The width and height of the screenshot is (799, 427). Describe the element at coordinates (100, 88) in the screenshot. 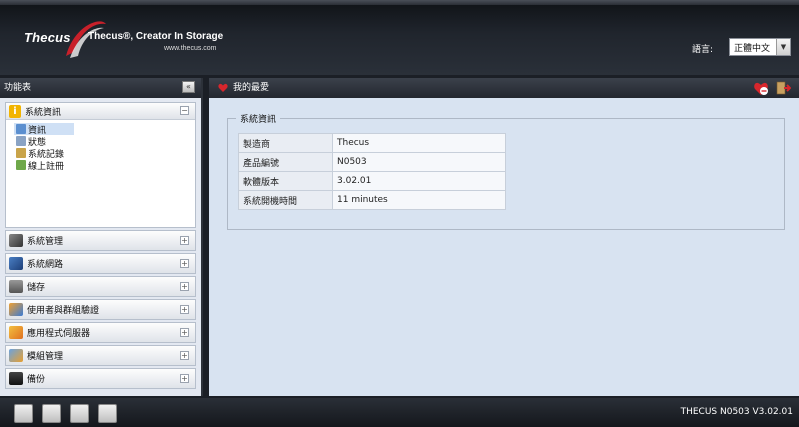

I see `sidebar-title-bar: 功能表 «` at that location.